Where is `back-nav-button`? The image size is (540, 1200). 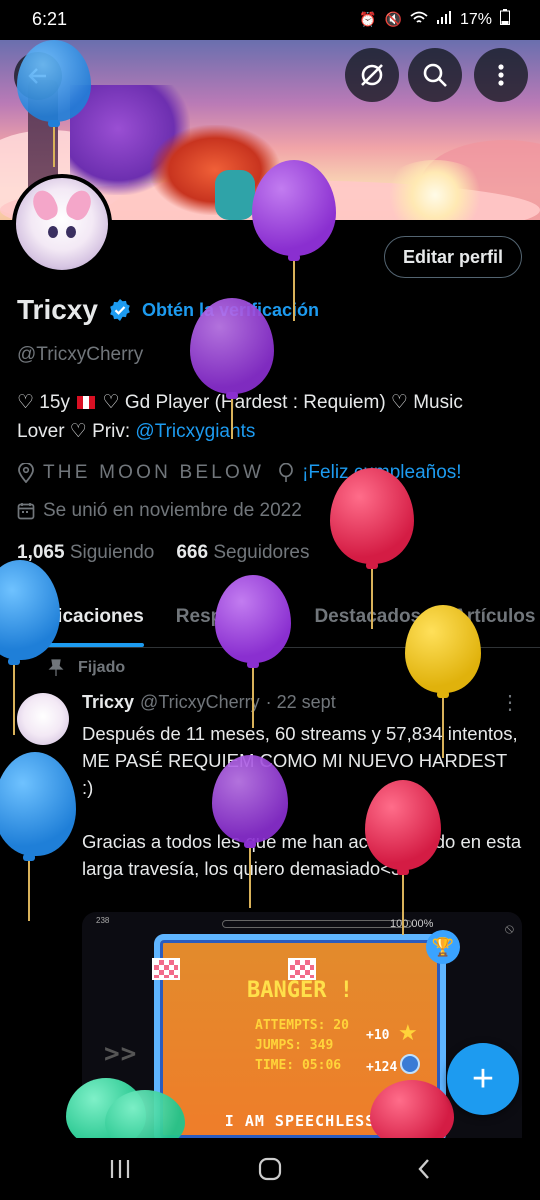 back-nav-button is located at coordinates (424, 1169).